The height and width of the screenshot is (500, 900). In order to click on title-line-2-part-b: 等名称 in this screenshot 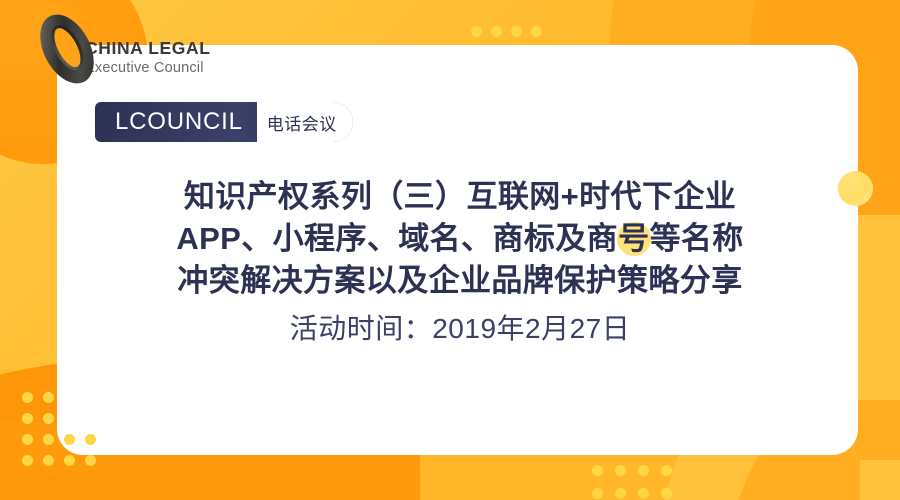, I will do `click(696, 238)`.